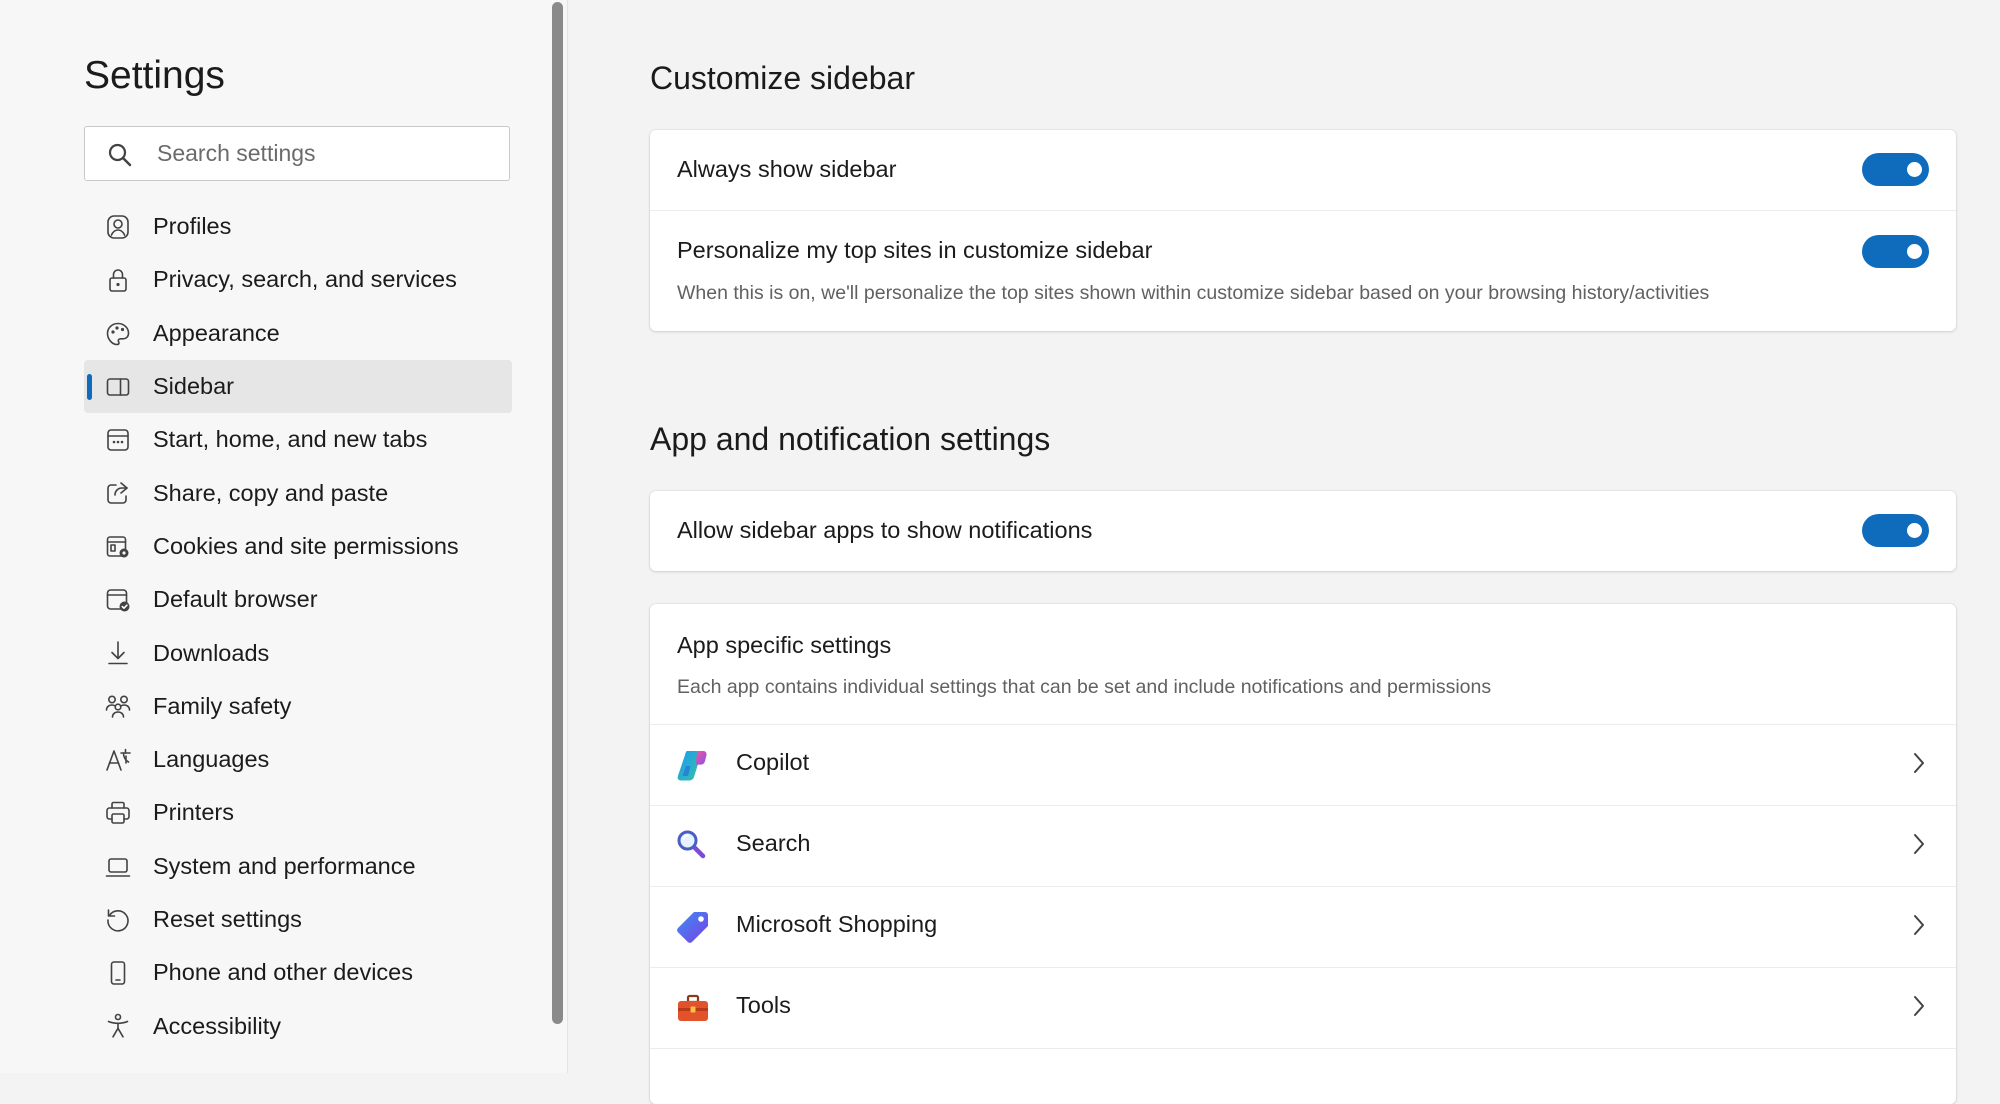  I want to click on app-label: Tools, so click(763, 1005).